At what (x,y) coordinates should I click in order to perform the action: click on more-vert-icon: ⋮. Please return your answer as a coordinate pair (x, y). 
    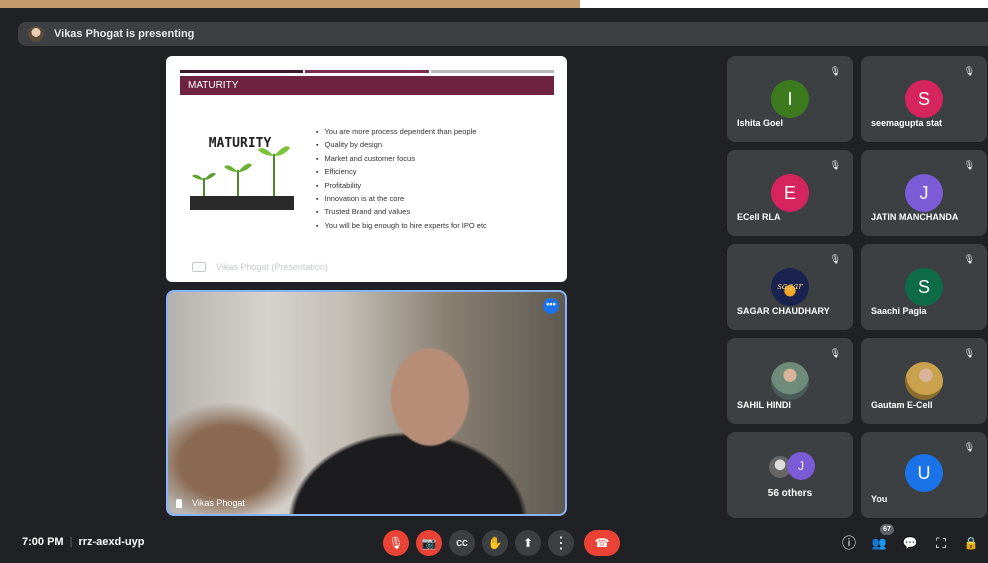
    Looking at the image, I should click on (561, 543).